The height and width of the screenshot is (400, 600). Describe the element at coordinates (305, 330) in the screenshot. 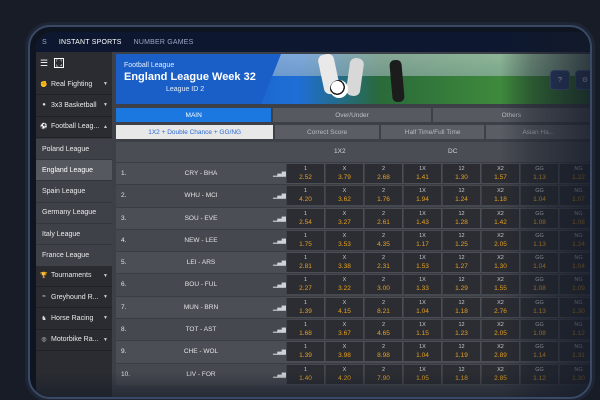

I see `odds-cell: 1 1.68` at that location.